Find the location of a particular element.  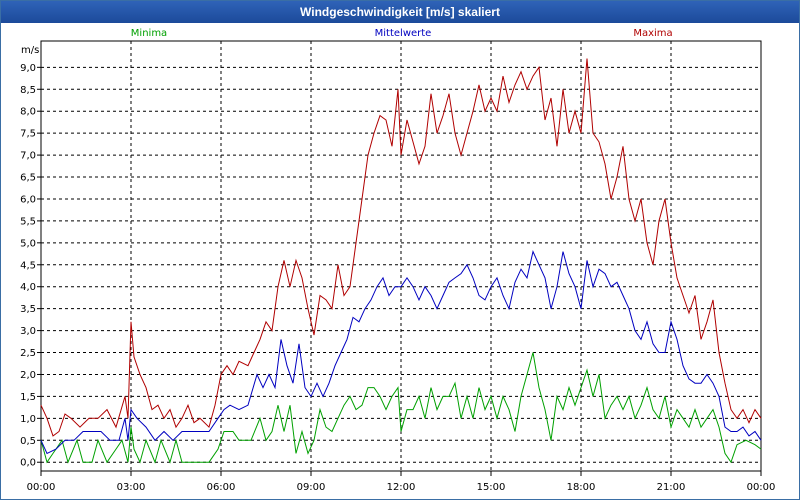

y-tick-label: 6,5 is located at coordinates (28, 178).